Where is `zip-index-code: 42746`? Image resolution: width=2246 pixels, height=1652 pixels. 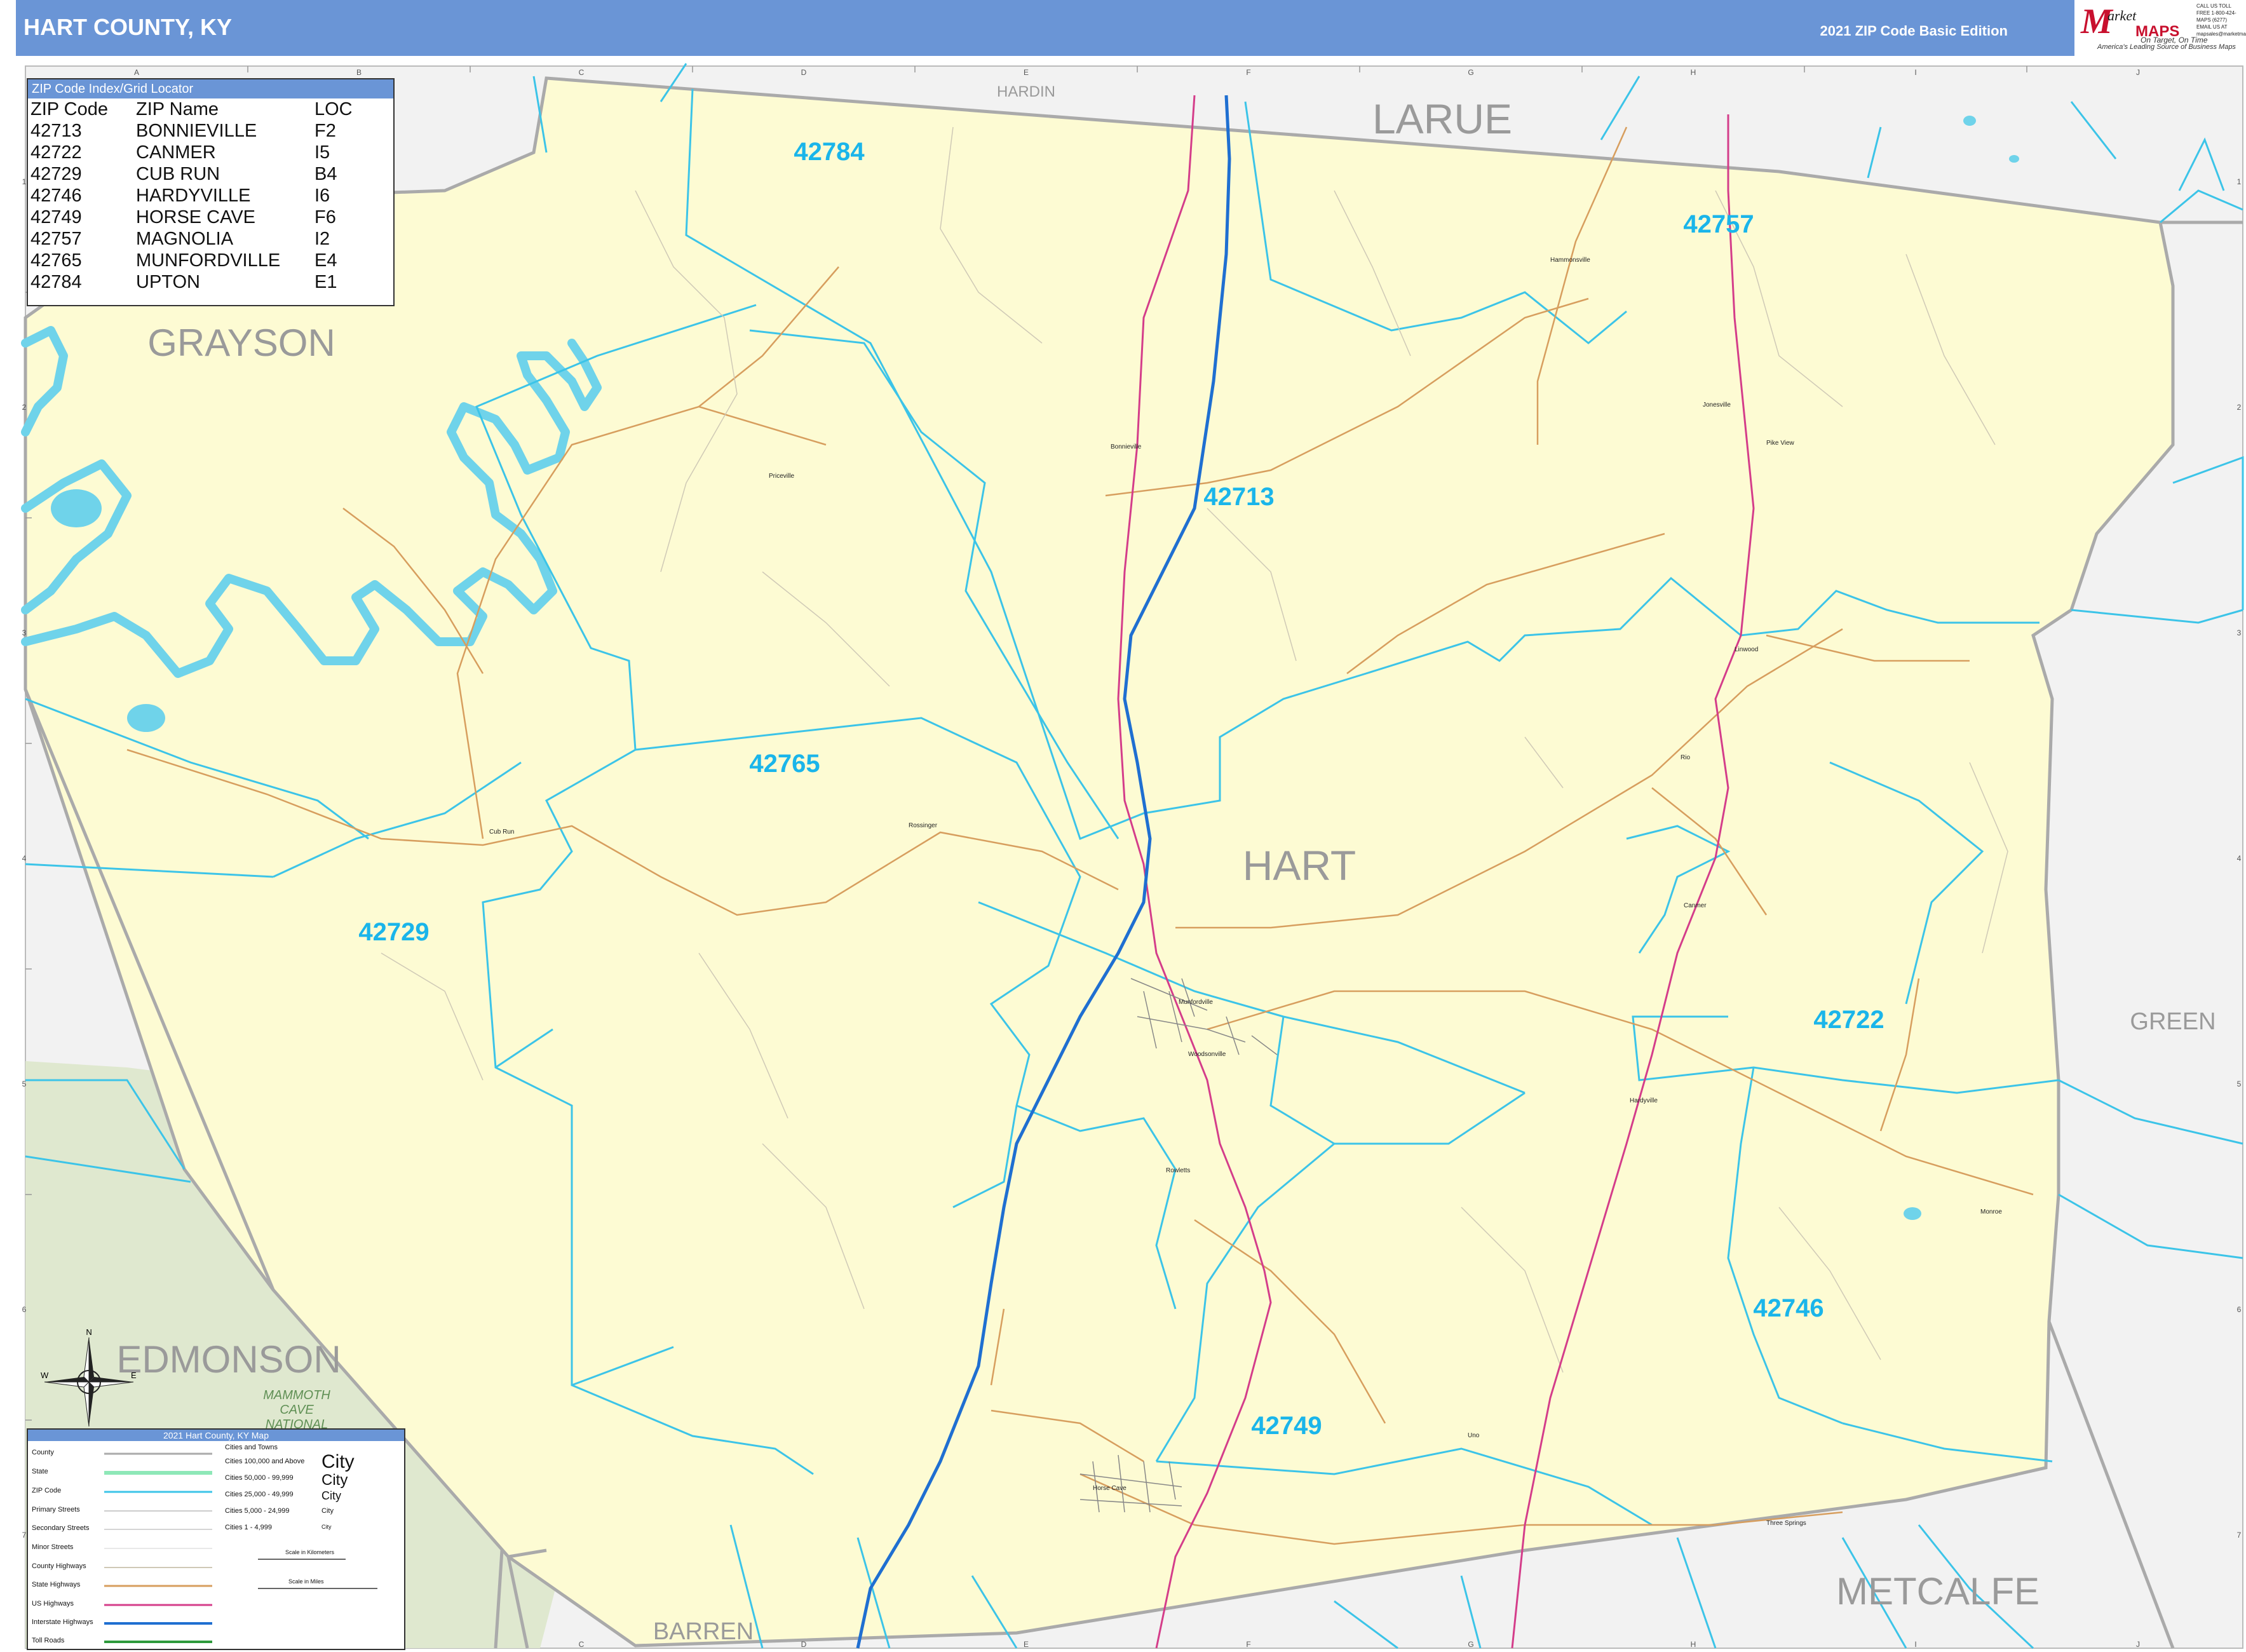 zip-index-code: 42746 is located at coordinates (56, 196).